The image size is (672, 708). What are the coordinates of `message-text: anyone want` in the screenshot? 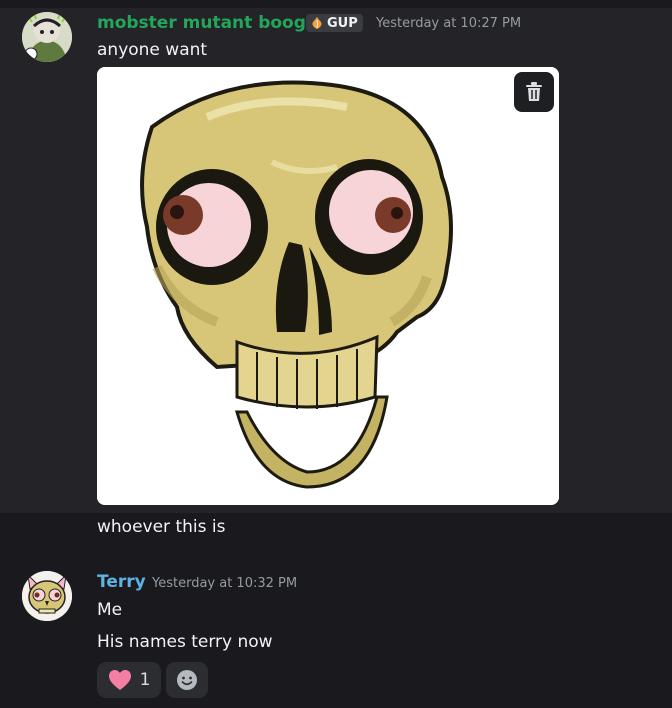 It's located at (152, 50).